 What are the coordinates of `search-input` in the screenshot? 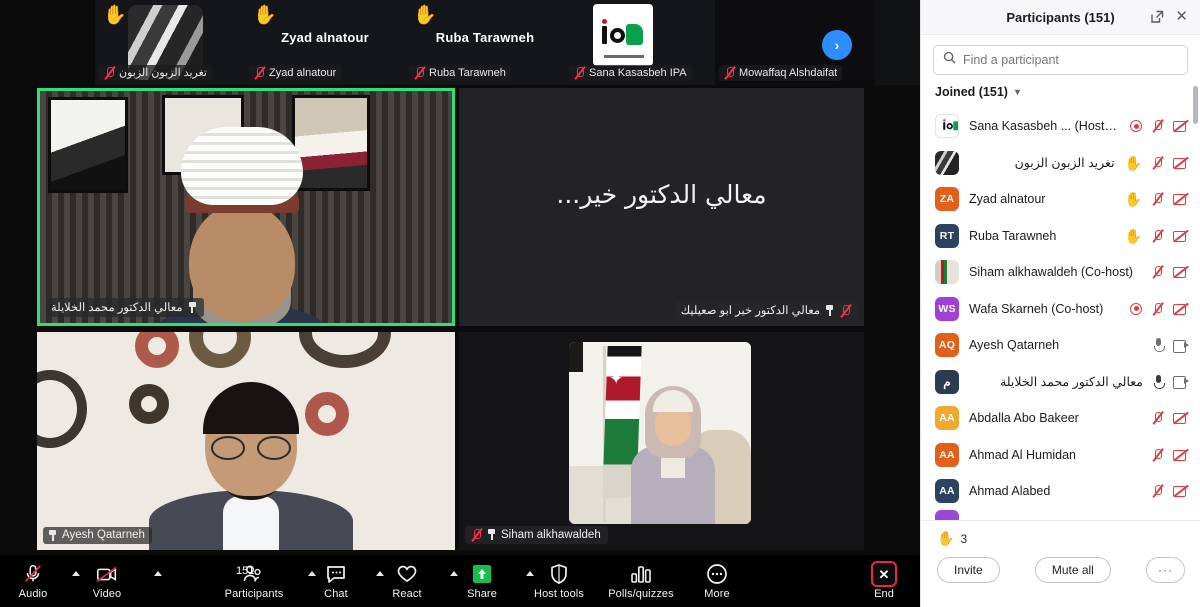 It's located at (1070, 60).